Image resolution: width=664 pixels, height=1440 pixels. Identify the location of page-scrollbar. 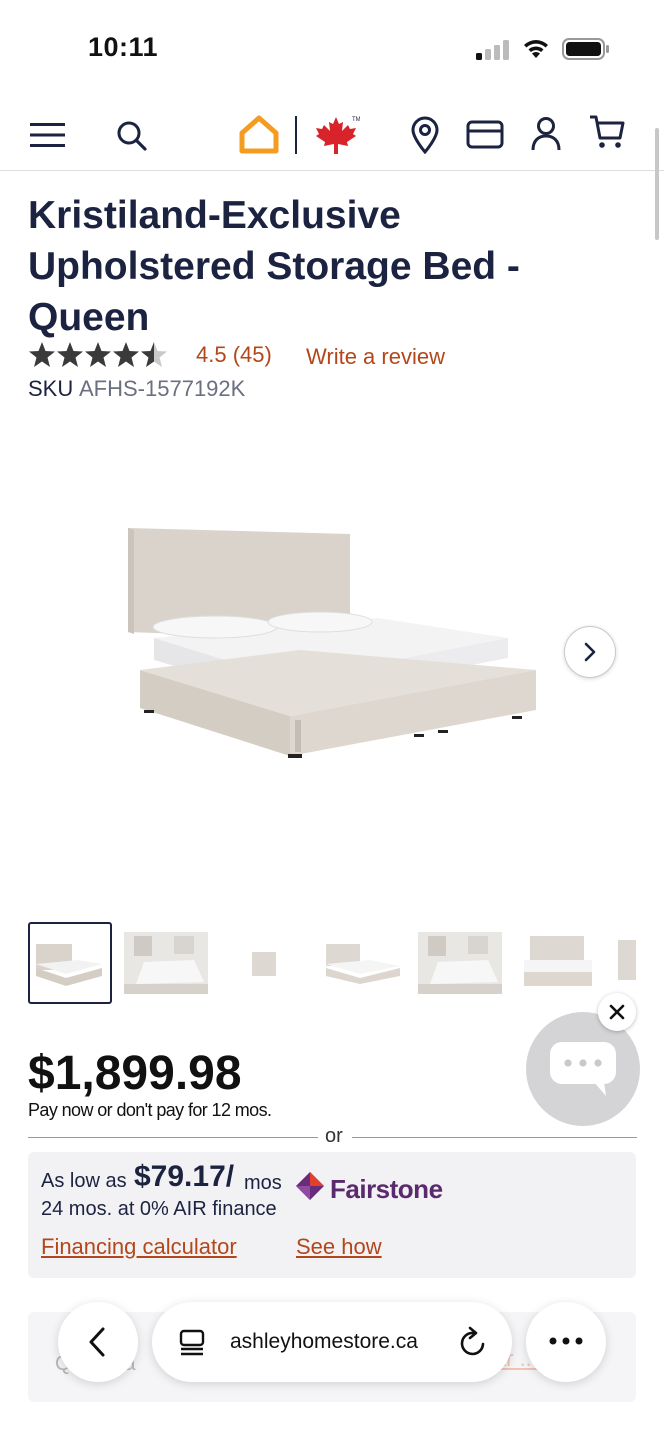
(657, 184).